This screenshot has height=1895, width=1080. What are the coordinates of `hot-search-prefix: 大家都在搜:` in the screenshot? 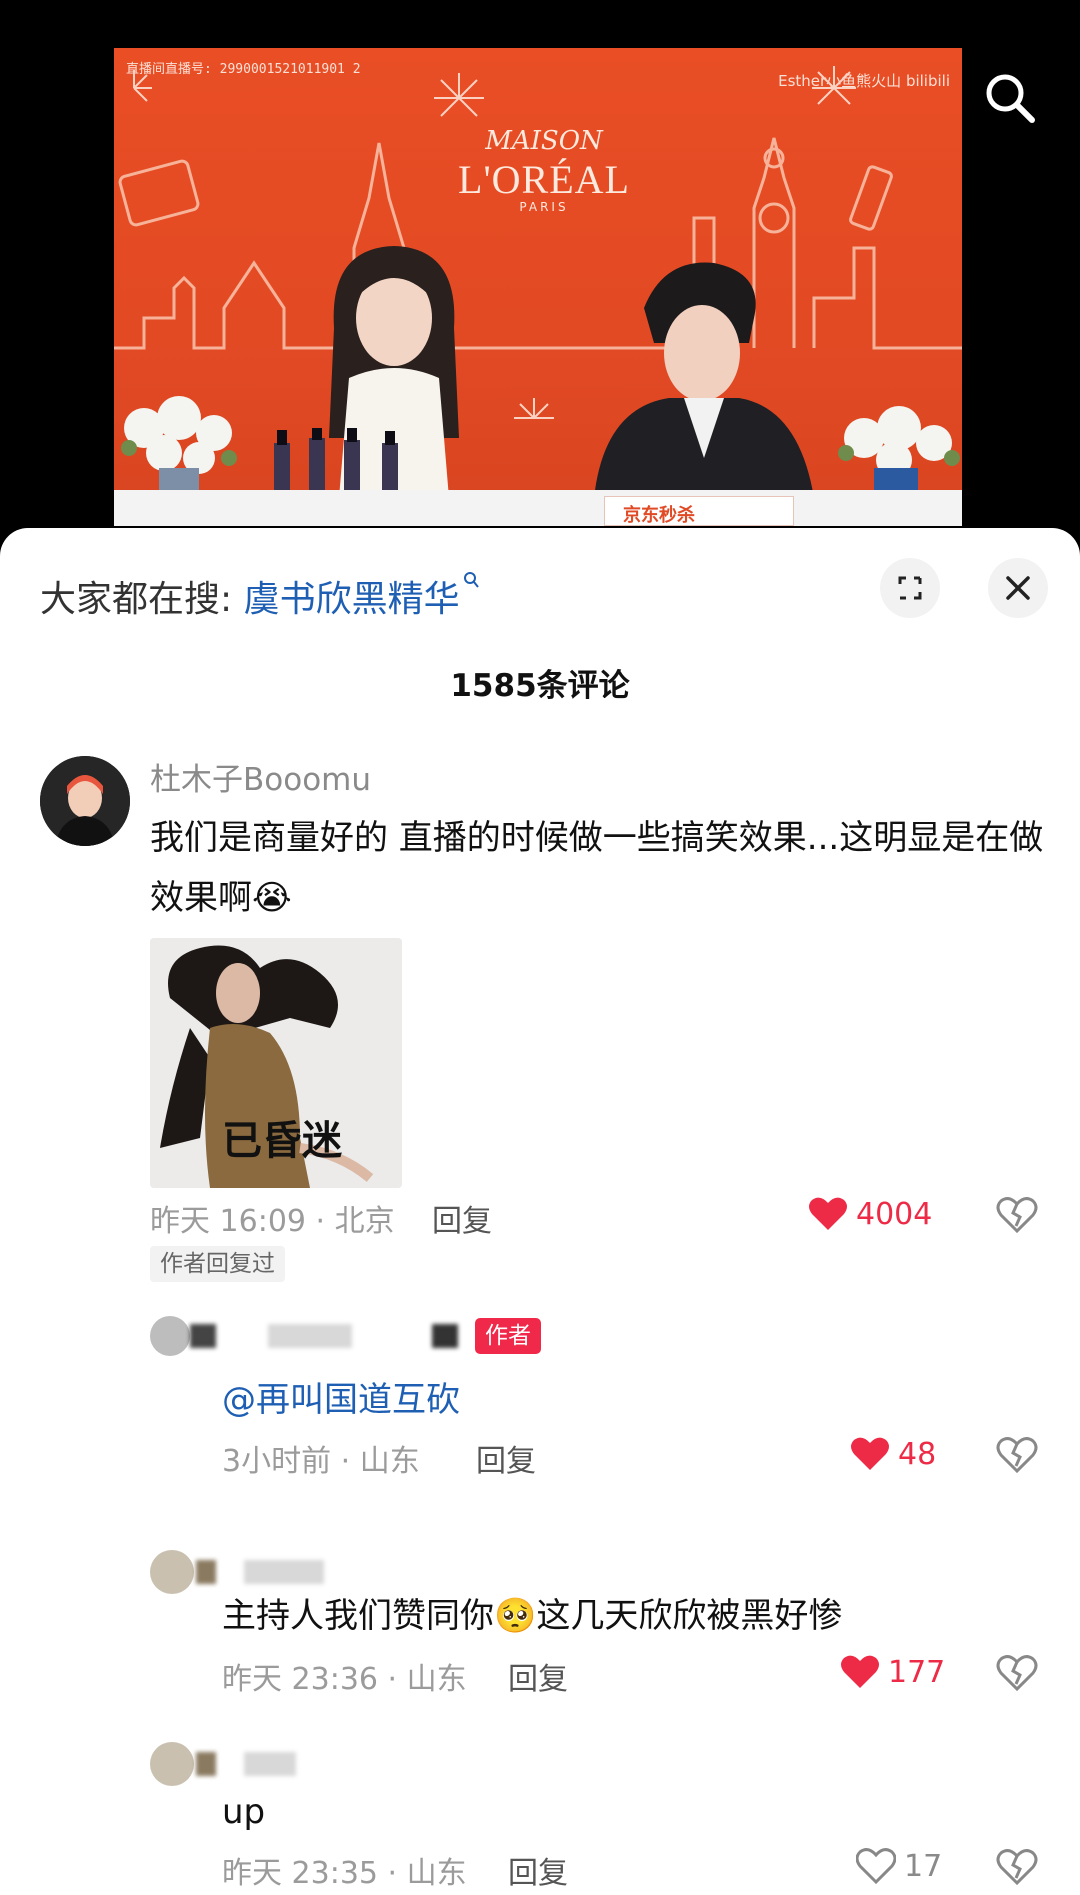 It's located at (142, 599).